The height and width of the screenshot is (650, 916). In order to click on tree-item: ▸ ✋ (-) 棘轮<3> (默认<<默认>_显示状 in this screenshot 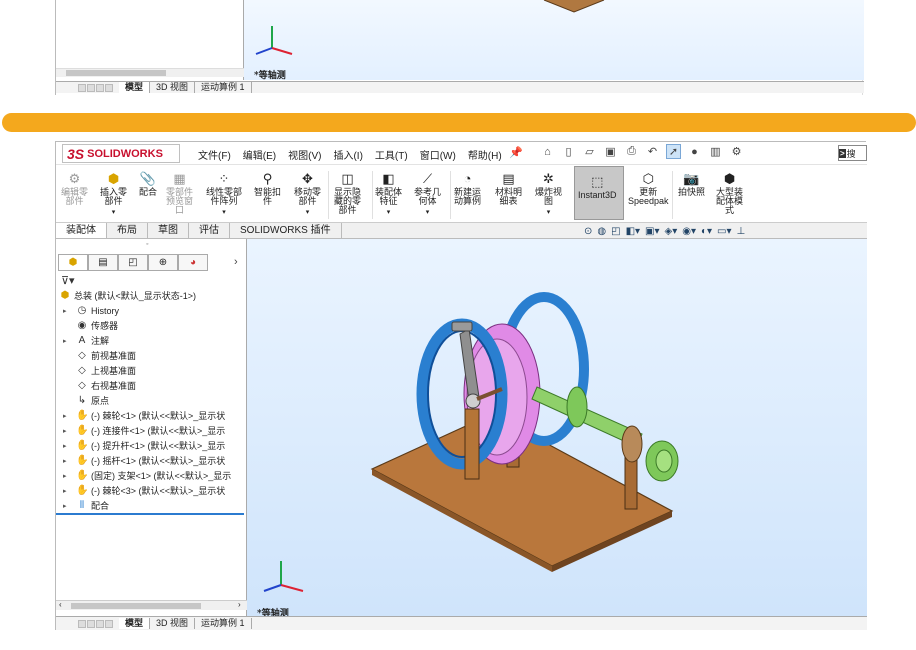, I will do `click(151, 491)`.